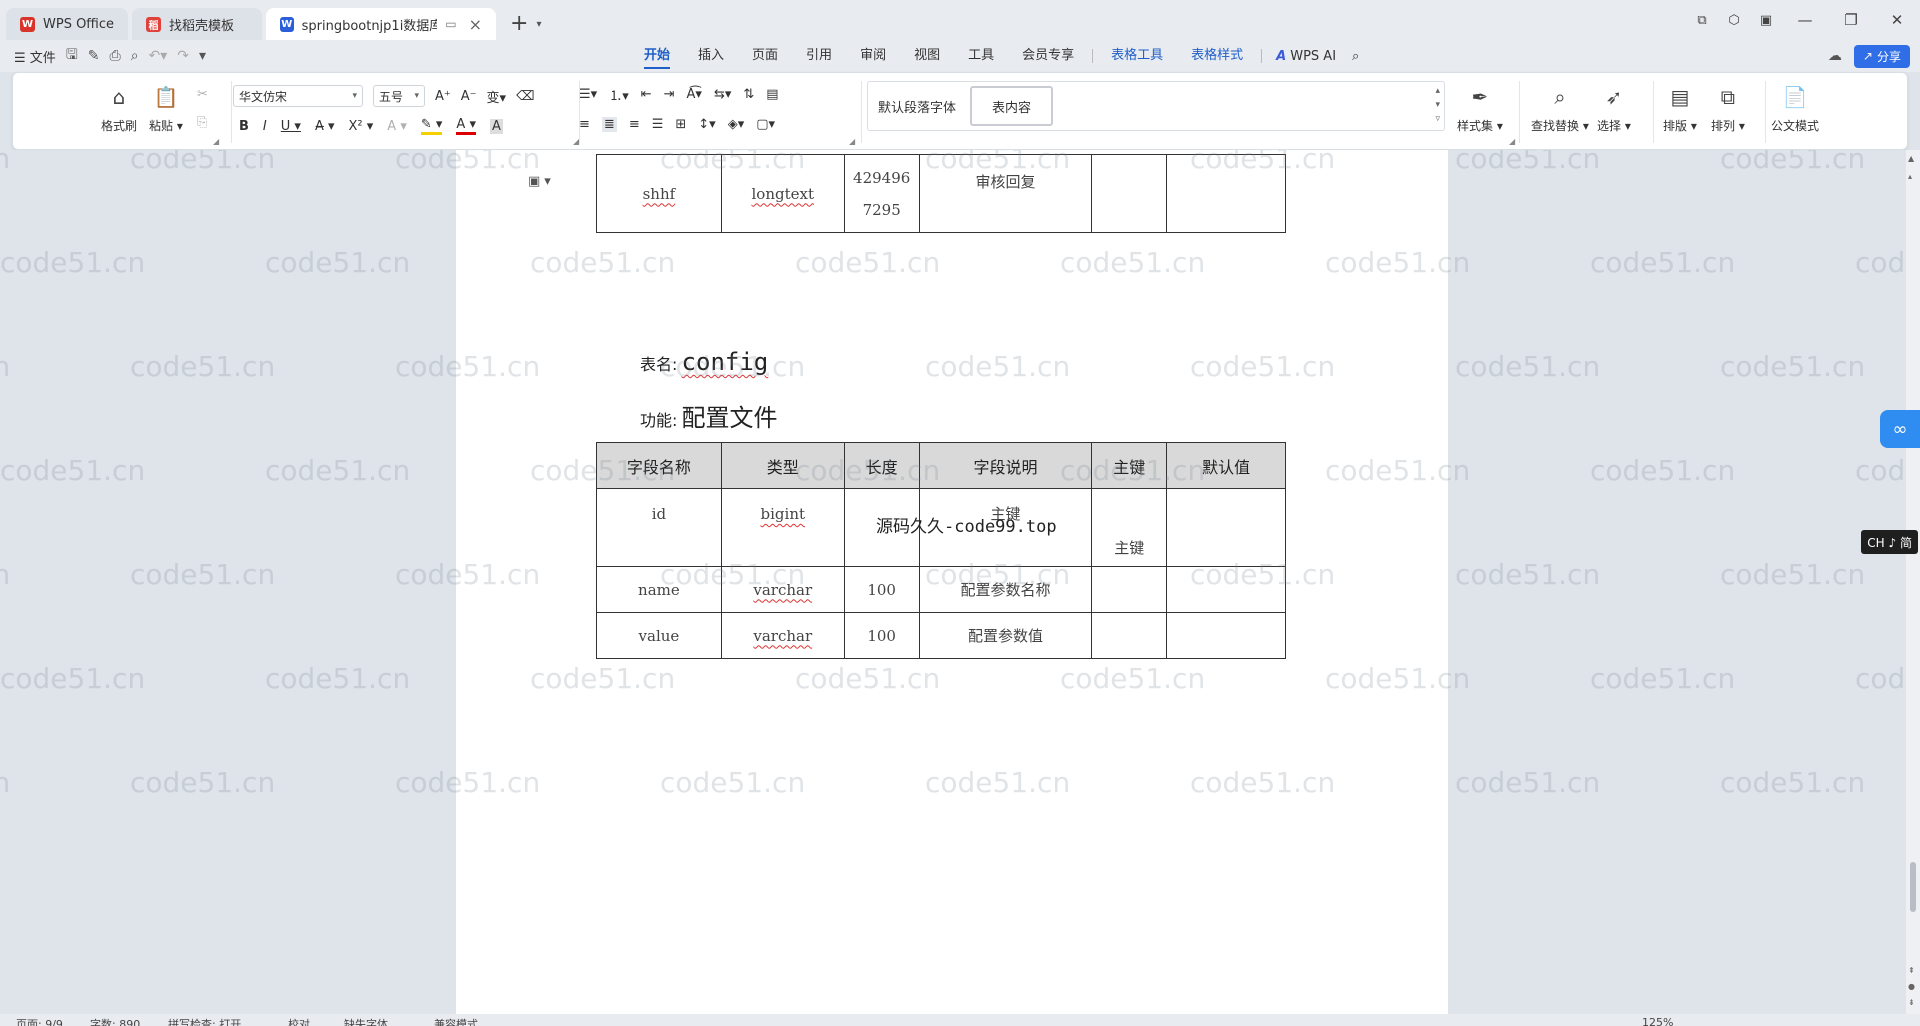 This screenshot has width=1920, height=1026. I want to click on select-browse-icon: ●, so click(1911, 986).